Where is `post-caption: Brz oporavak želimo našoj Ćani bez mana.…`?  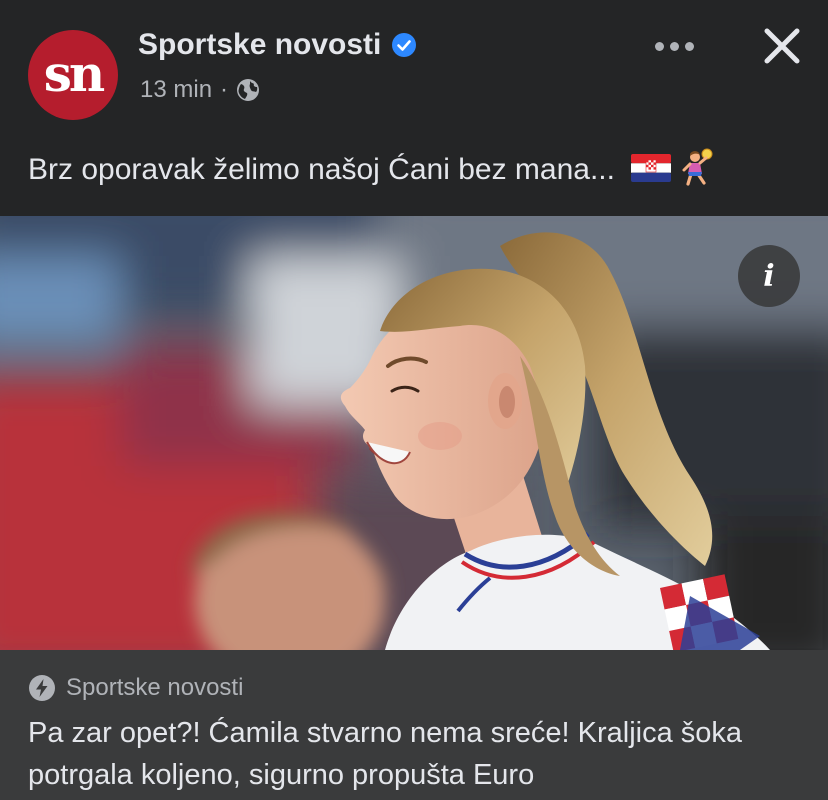
post-caption: Brz oporavak želimo našoj Ćani bez mana.… is located at coordinates (371, 167).